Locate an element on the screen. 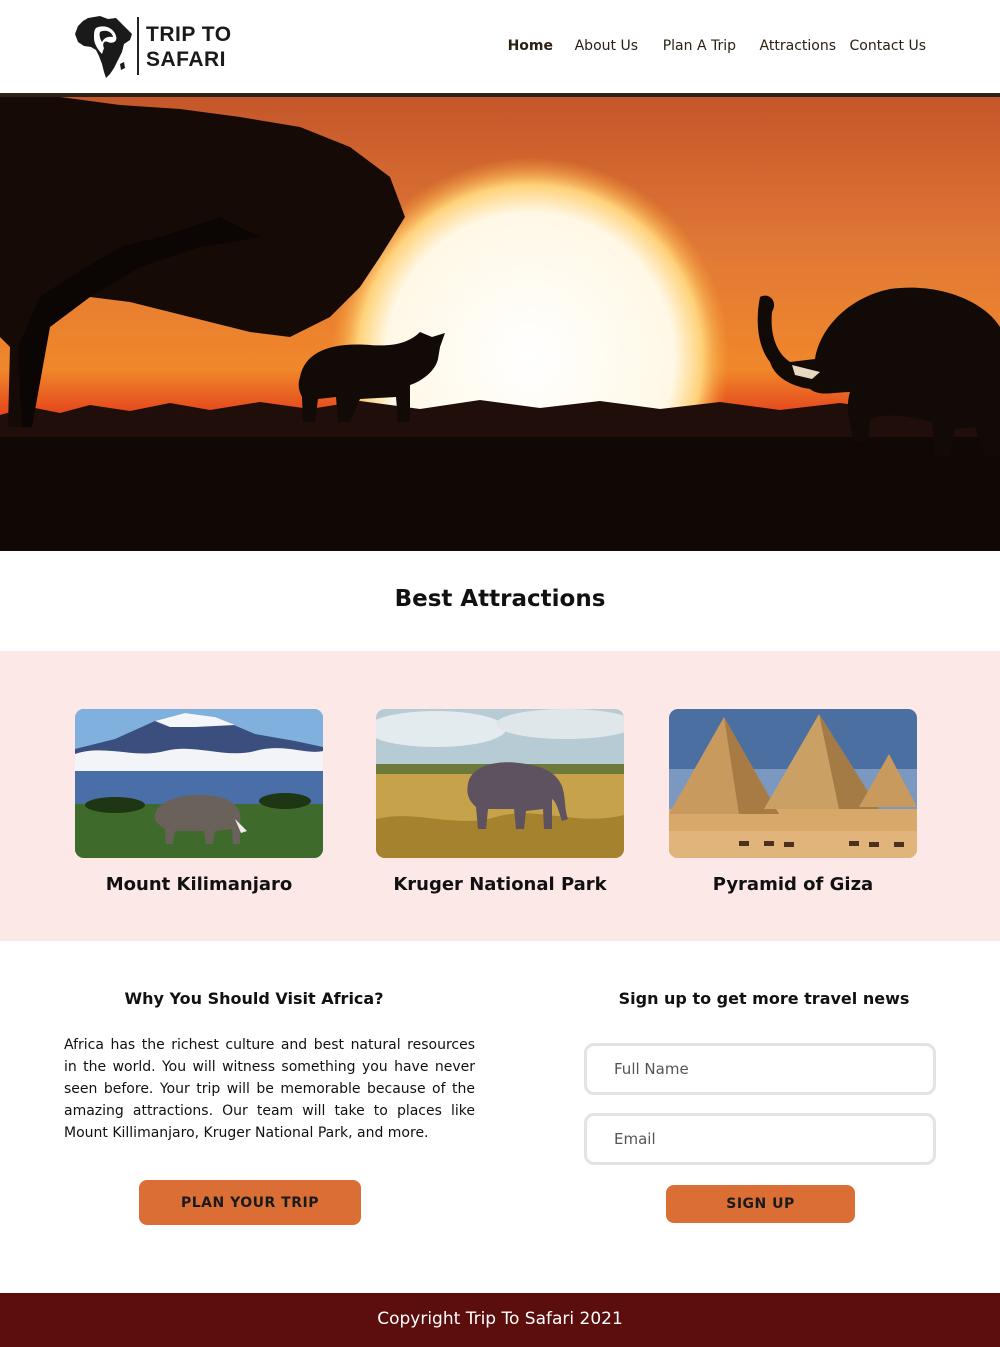  full-name-input is located at coordinates (760, 1069).